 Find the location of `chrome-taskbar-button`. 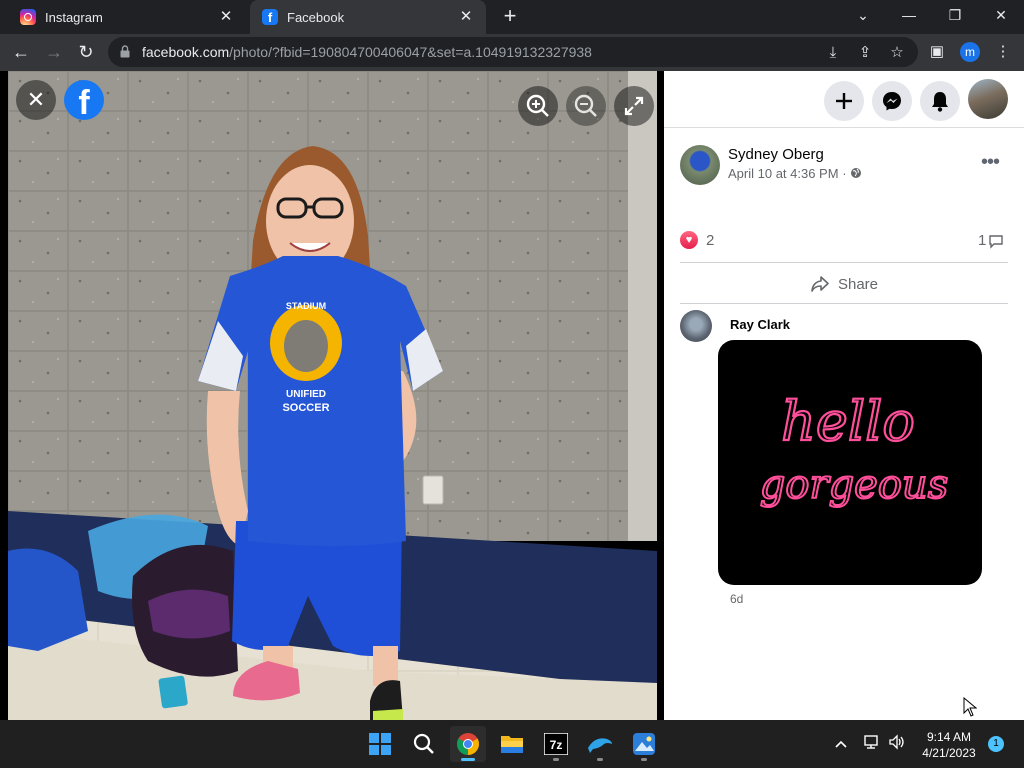

chrome-taskbar-button is located at coordinates (468, 744).